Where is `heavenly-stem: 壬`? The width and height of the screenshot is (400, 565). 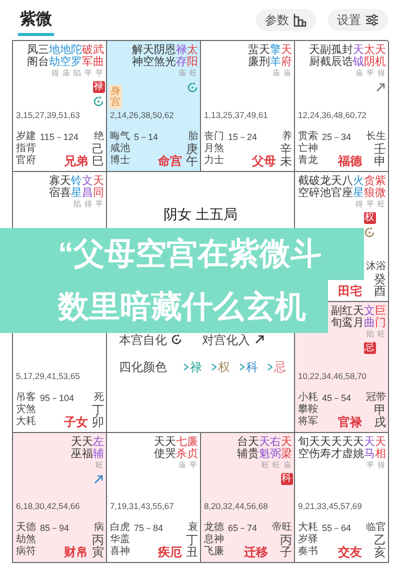
heavenly-stem: 壬 is located at coordinates (379, 148).